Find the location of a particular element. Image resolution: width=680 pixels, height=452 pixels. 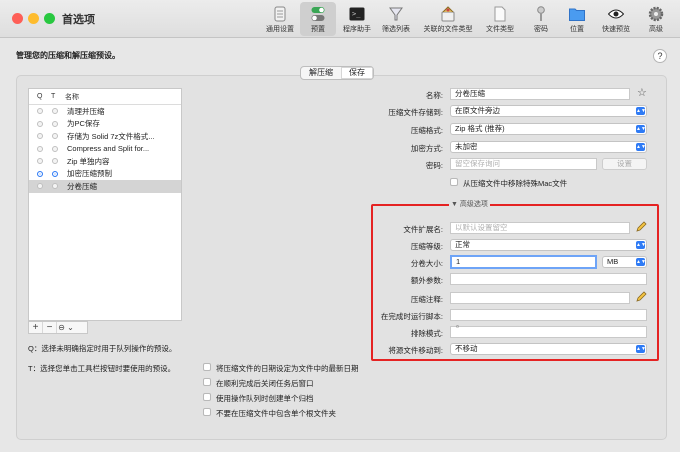

gear-icon is located at coordinates (656, 13).